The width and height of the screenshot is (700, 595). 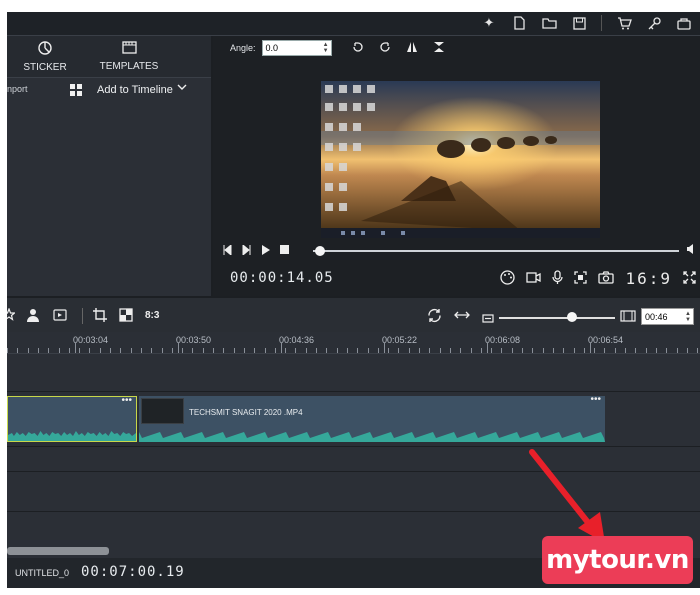 What do you see at coordinates (648, 278) in the screenshot?
I see `aspect-ratio-button: 16:9` at bounding box center [648, 278].